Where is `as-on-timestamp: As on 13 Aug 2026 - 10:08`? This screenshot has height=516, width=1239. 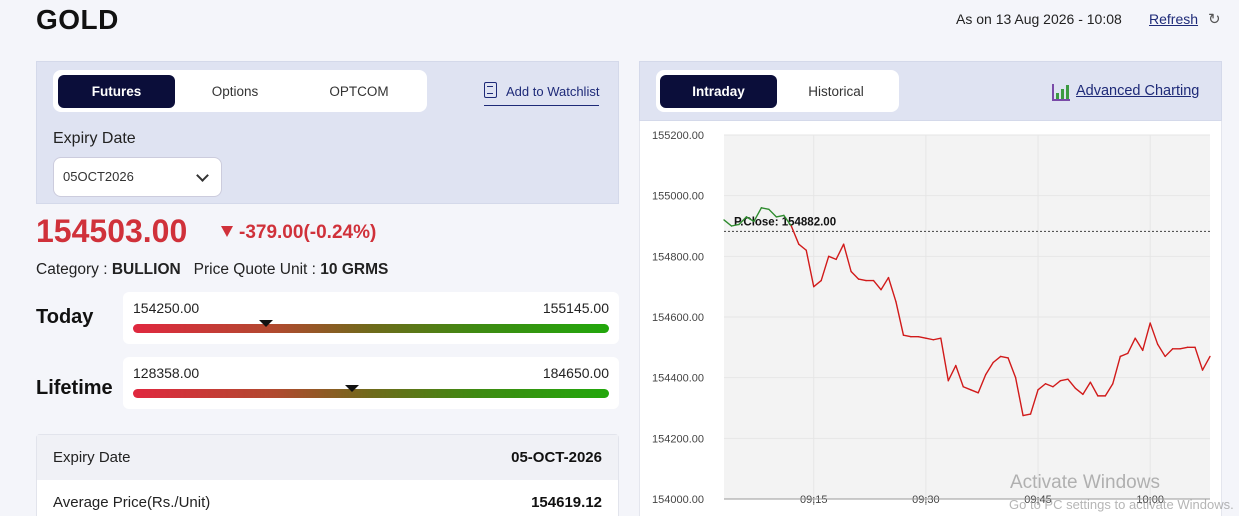
as-on-timestamp: As on 13 Aug 2026 - 10:08 is located at coordinates (1039, 19).